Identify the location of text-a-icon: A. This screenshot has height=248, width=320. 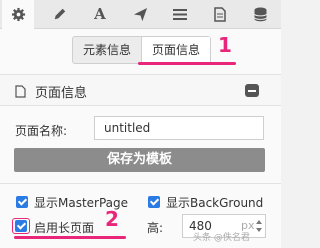
(100, 14).